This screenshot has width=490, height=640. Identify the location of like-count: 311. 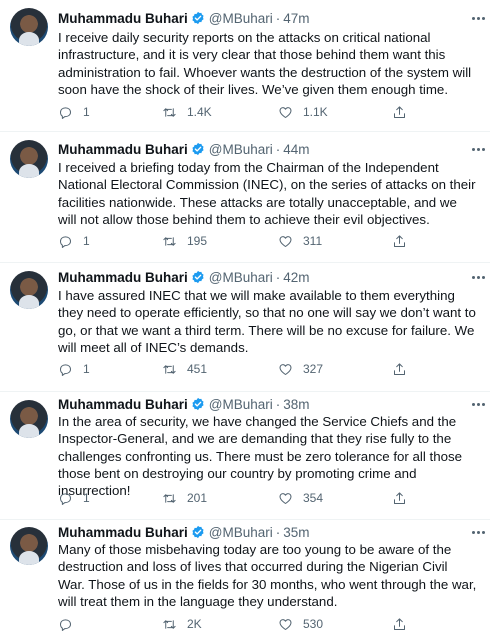
(313, 241).